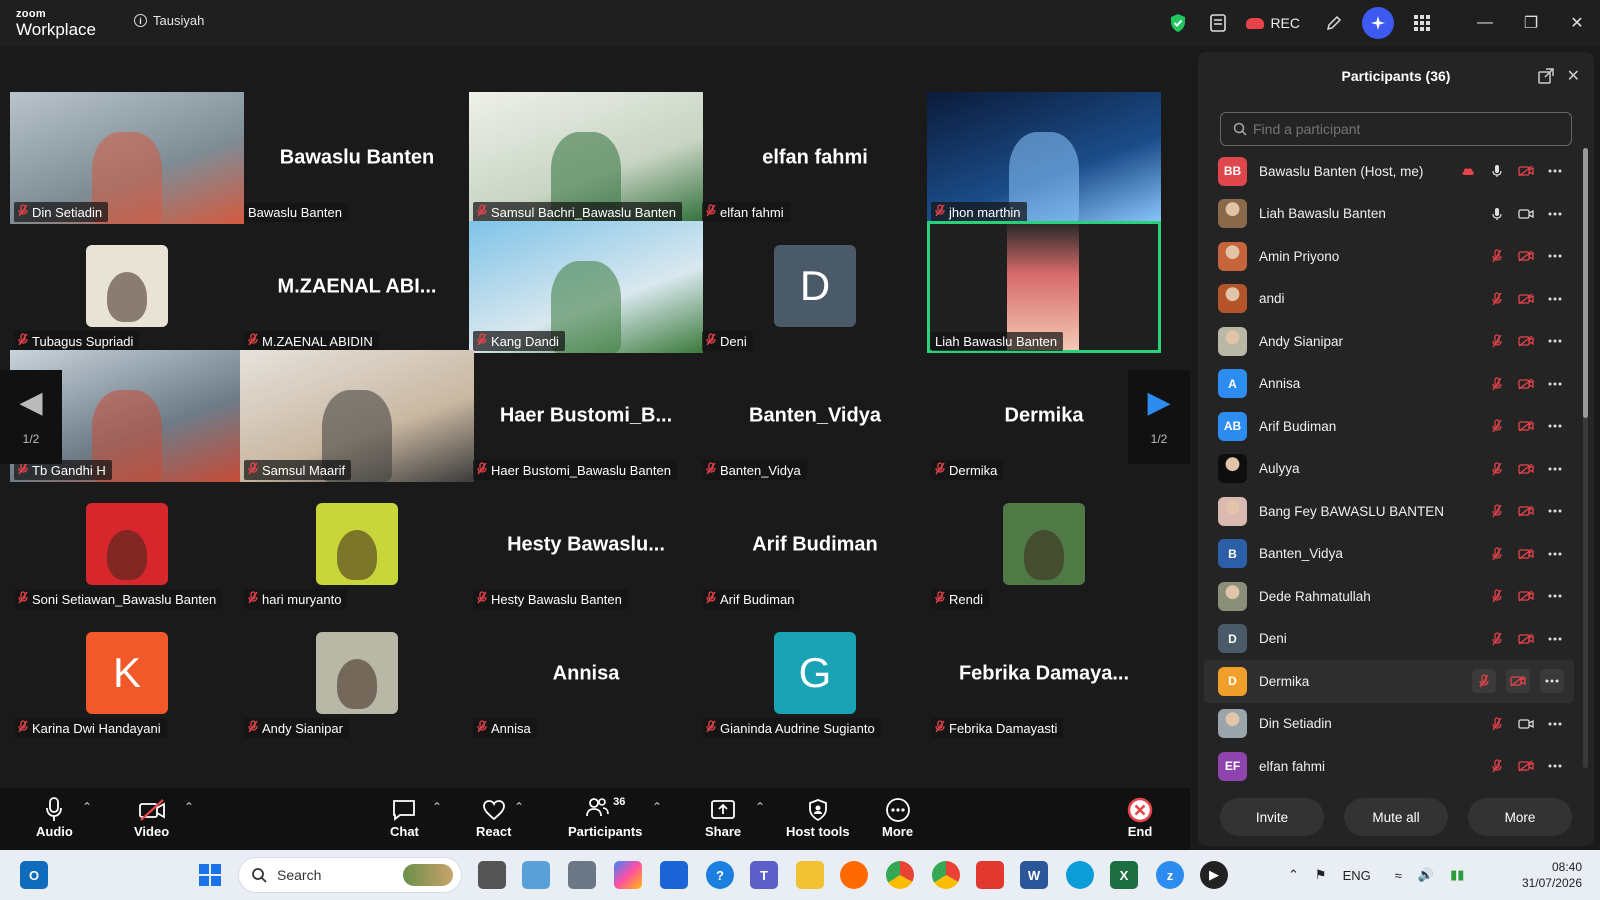  What do you see at coordinates (586, 287) in the screenshot?
I see `video-tile: Kang Dandi` at bounding box center [586, 287].